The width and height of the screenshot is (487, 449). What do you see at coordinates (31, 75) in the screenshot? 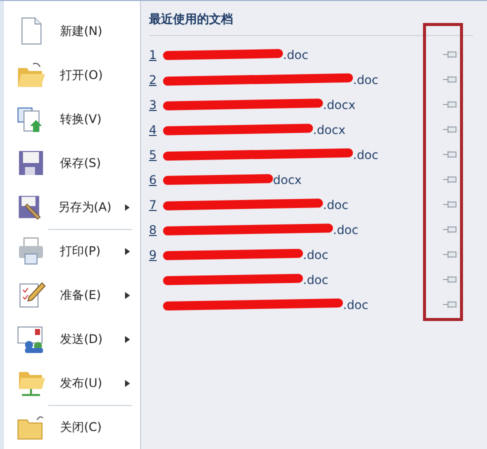
I see `folder-icon` at bounding box center [31, 75].